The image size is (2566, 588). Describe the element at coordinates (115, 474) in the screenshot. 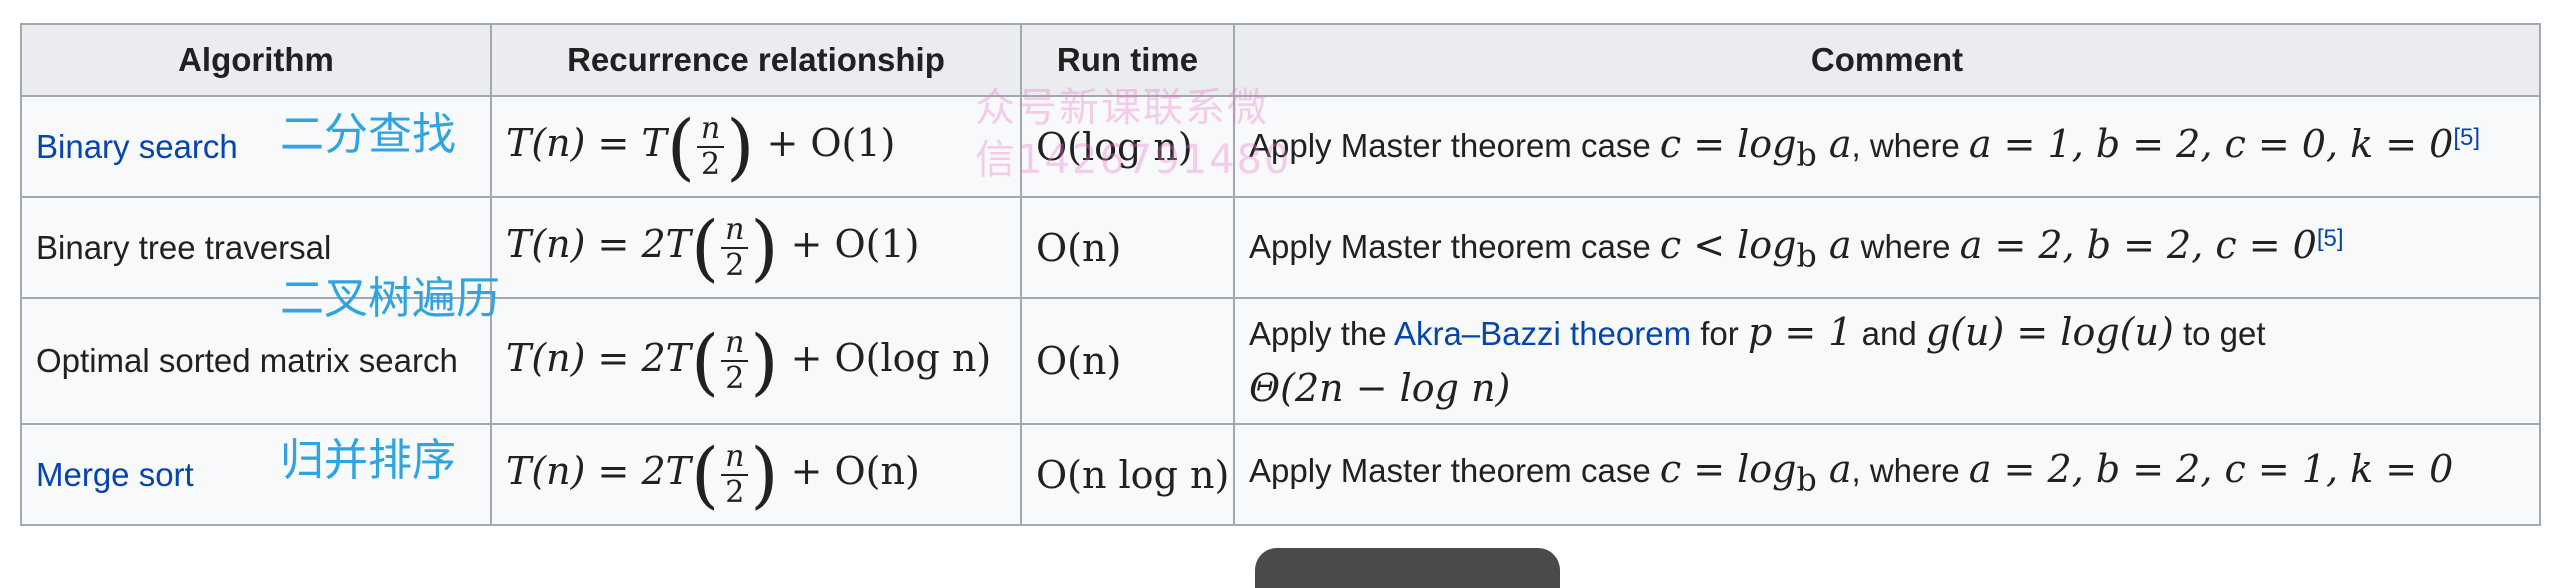

I see `merge-sort-link: Merge sort` at that location.